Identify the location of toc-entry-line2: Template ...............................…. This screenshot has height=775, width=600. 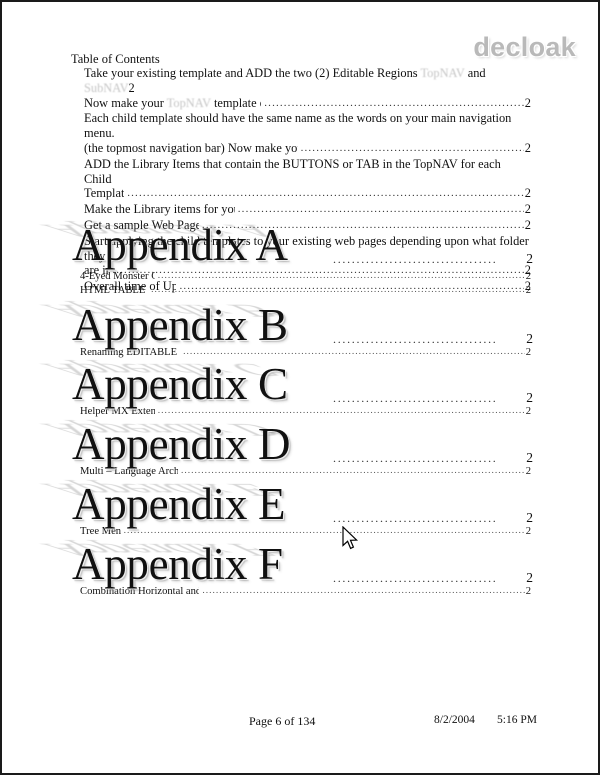
(307, 194).